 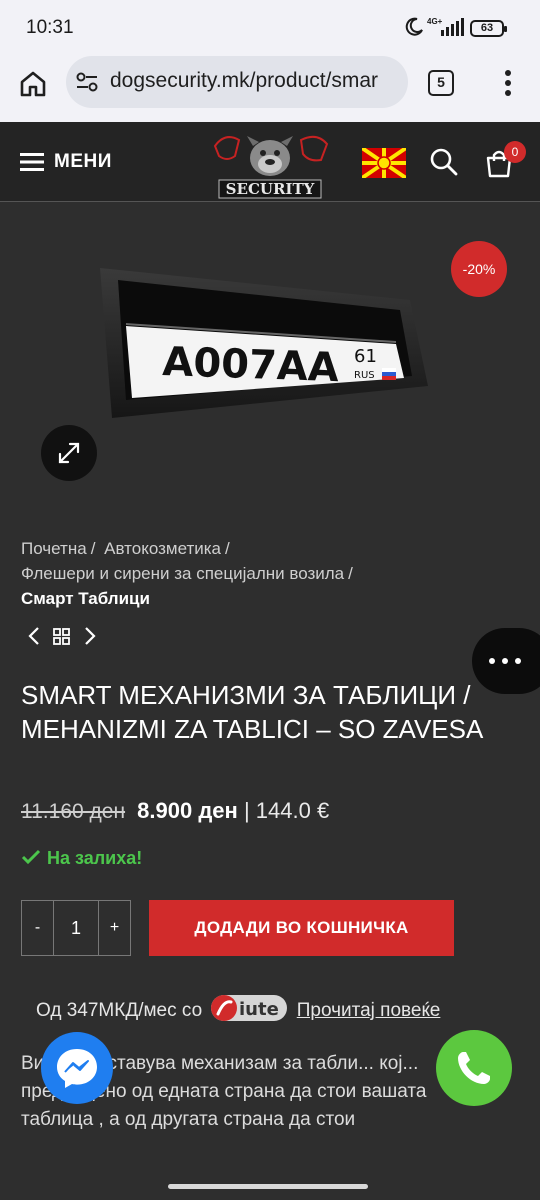 I want to click on cart-count-badge: 0, so click(x=515, y=152).